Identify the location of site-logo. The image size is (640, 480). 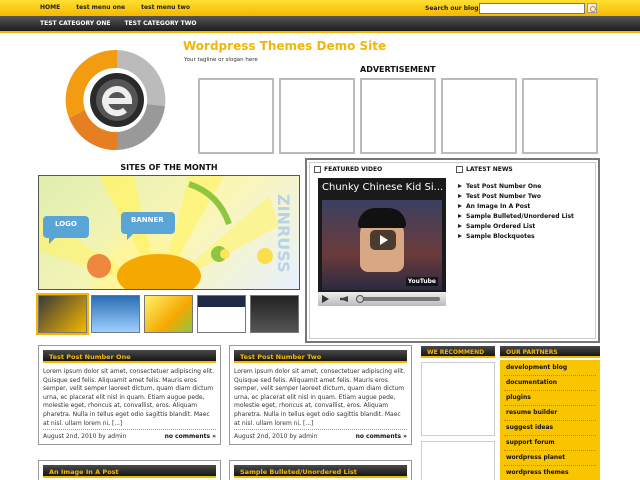
(117, 100).